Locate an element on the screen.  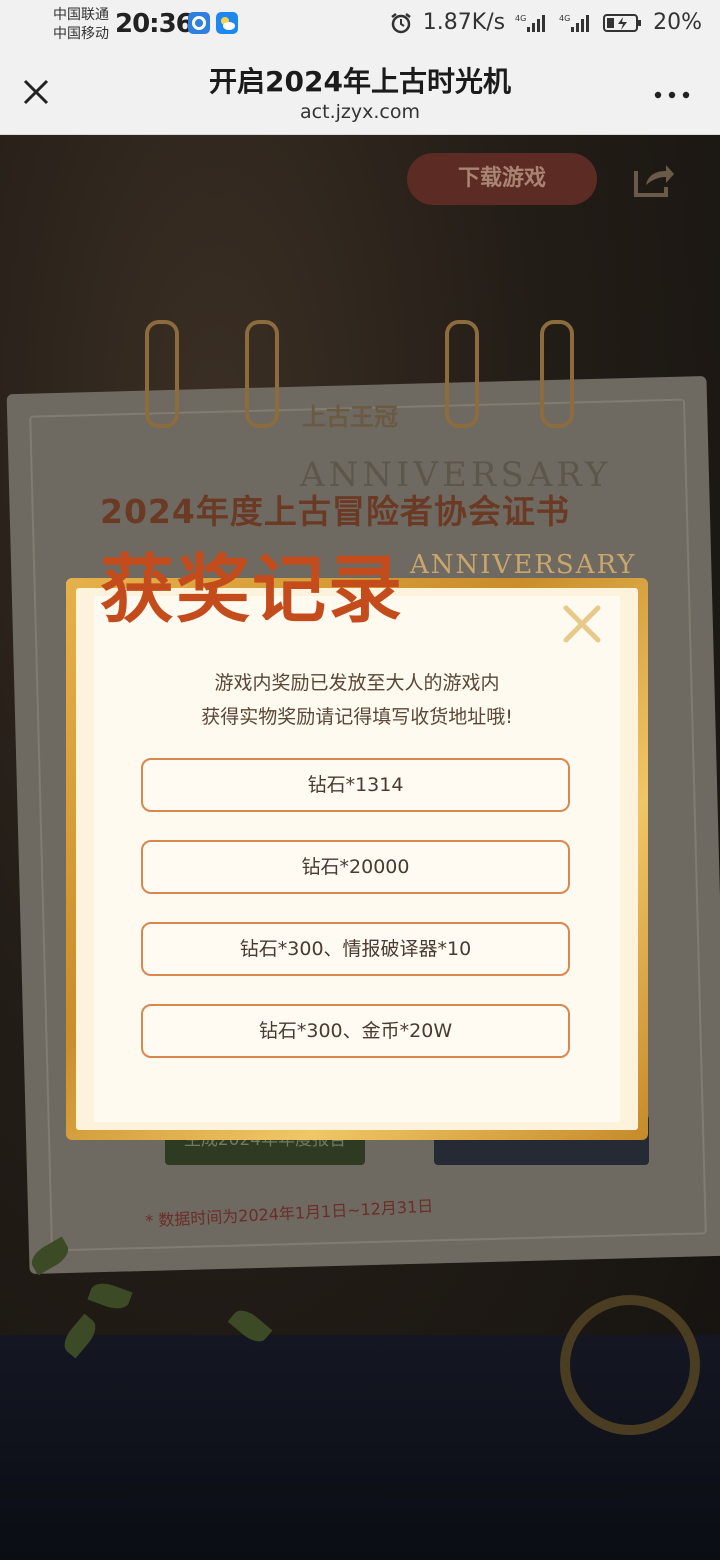
page-url: act.jzyx.com is located at coordinates (360, 112).